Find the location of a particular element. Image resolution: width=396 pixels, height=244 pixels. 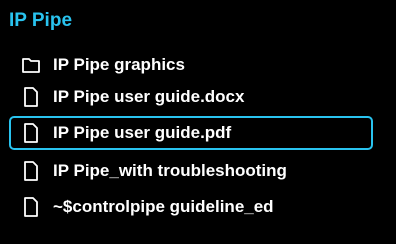

folder-icon is located at coordinates (31, 65).